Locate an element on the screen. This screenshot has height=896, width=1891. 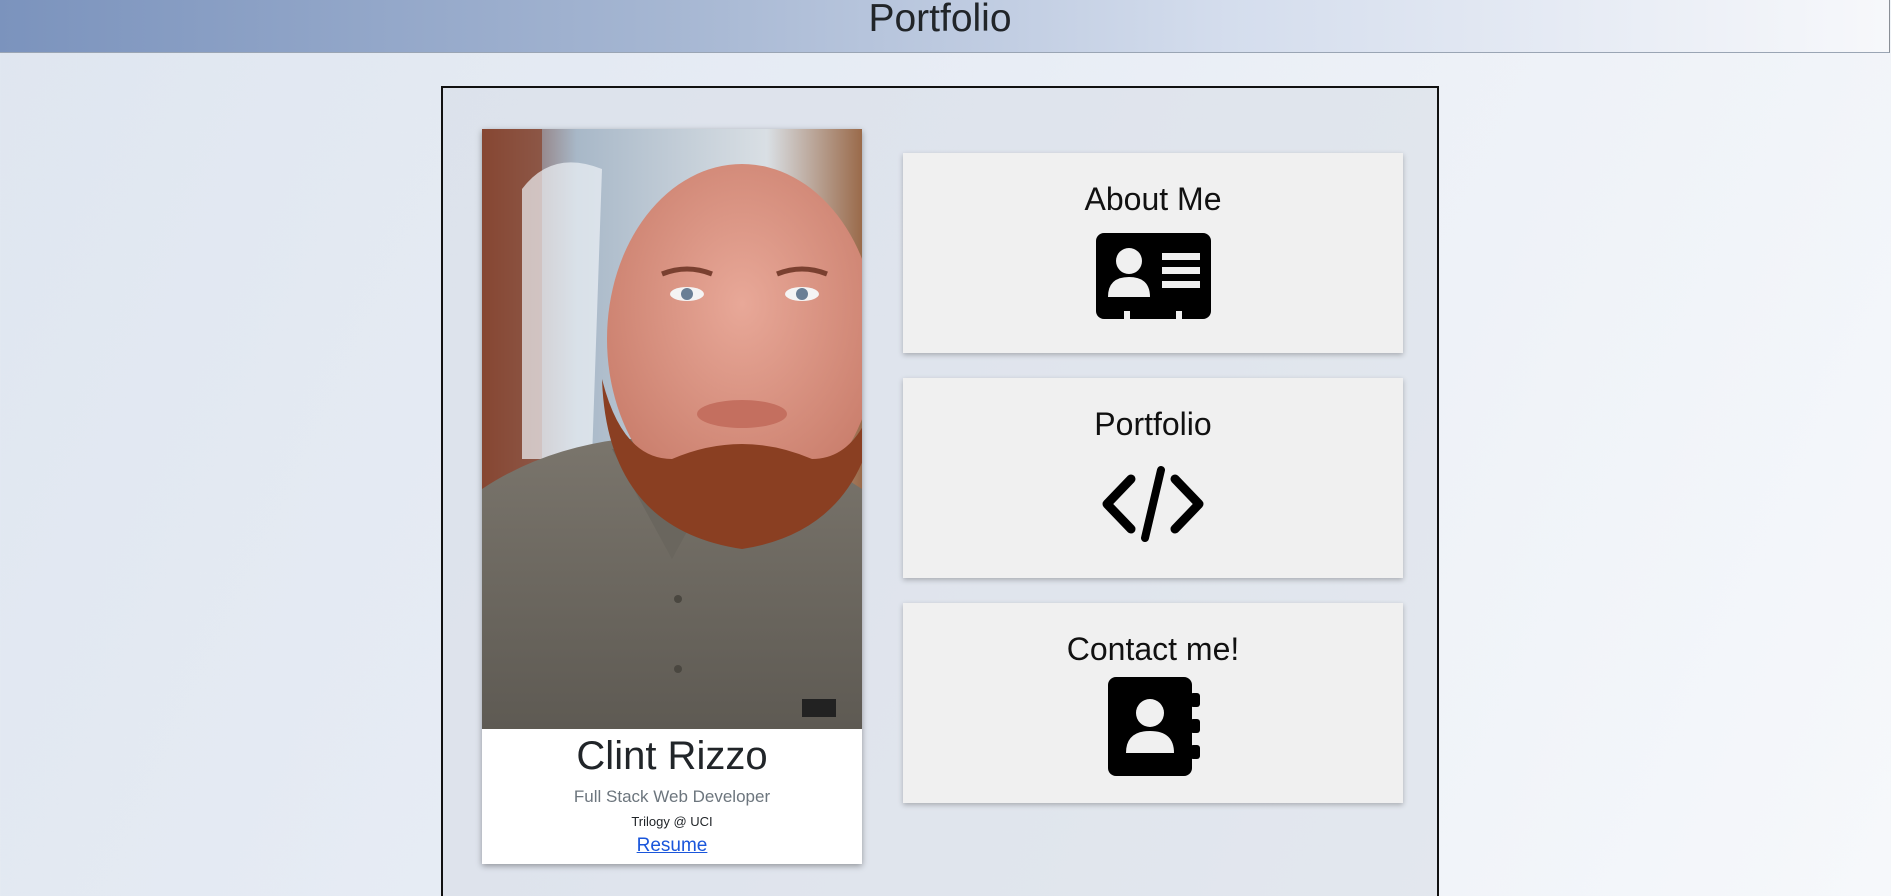
portfolio-card: Portfolio is located at coordinates (1153, 478).